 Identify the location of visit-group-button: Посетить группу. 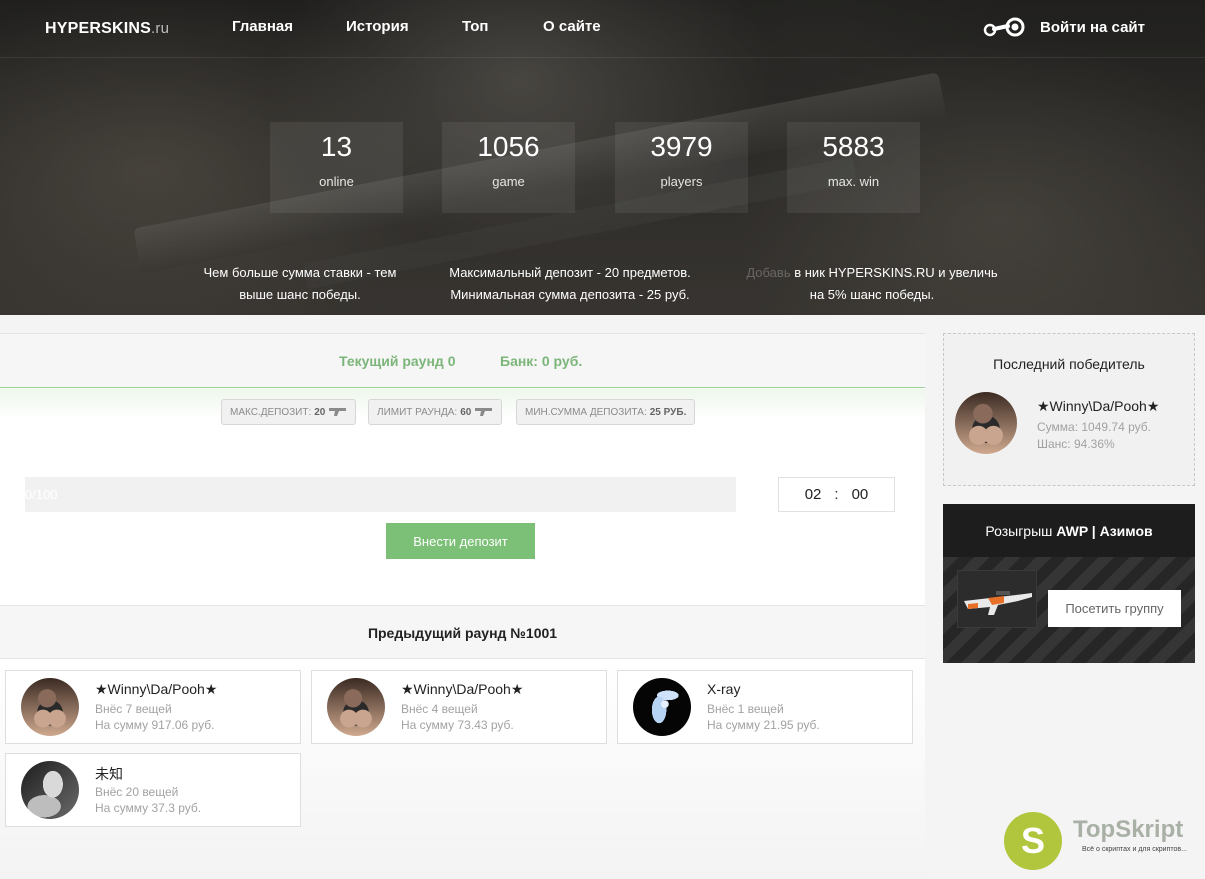
(1114, 608).